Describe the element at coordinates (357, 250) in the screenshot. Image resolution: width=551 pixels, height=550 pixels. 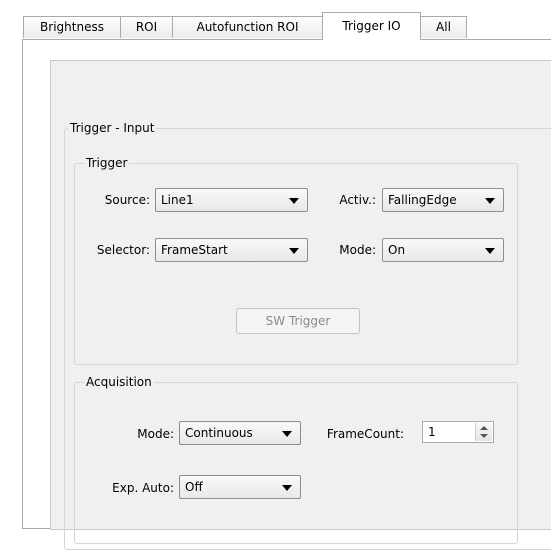
I see `mode-label: Mode:` at that location.